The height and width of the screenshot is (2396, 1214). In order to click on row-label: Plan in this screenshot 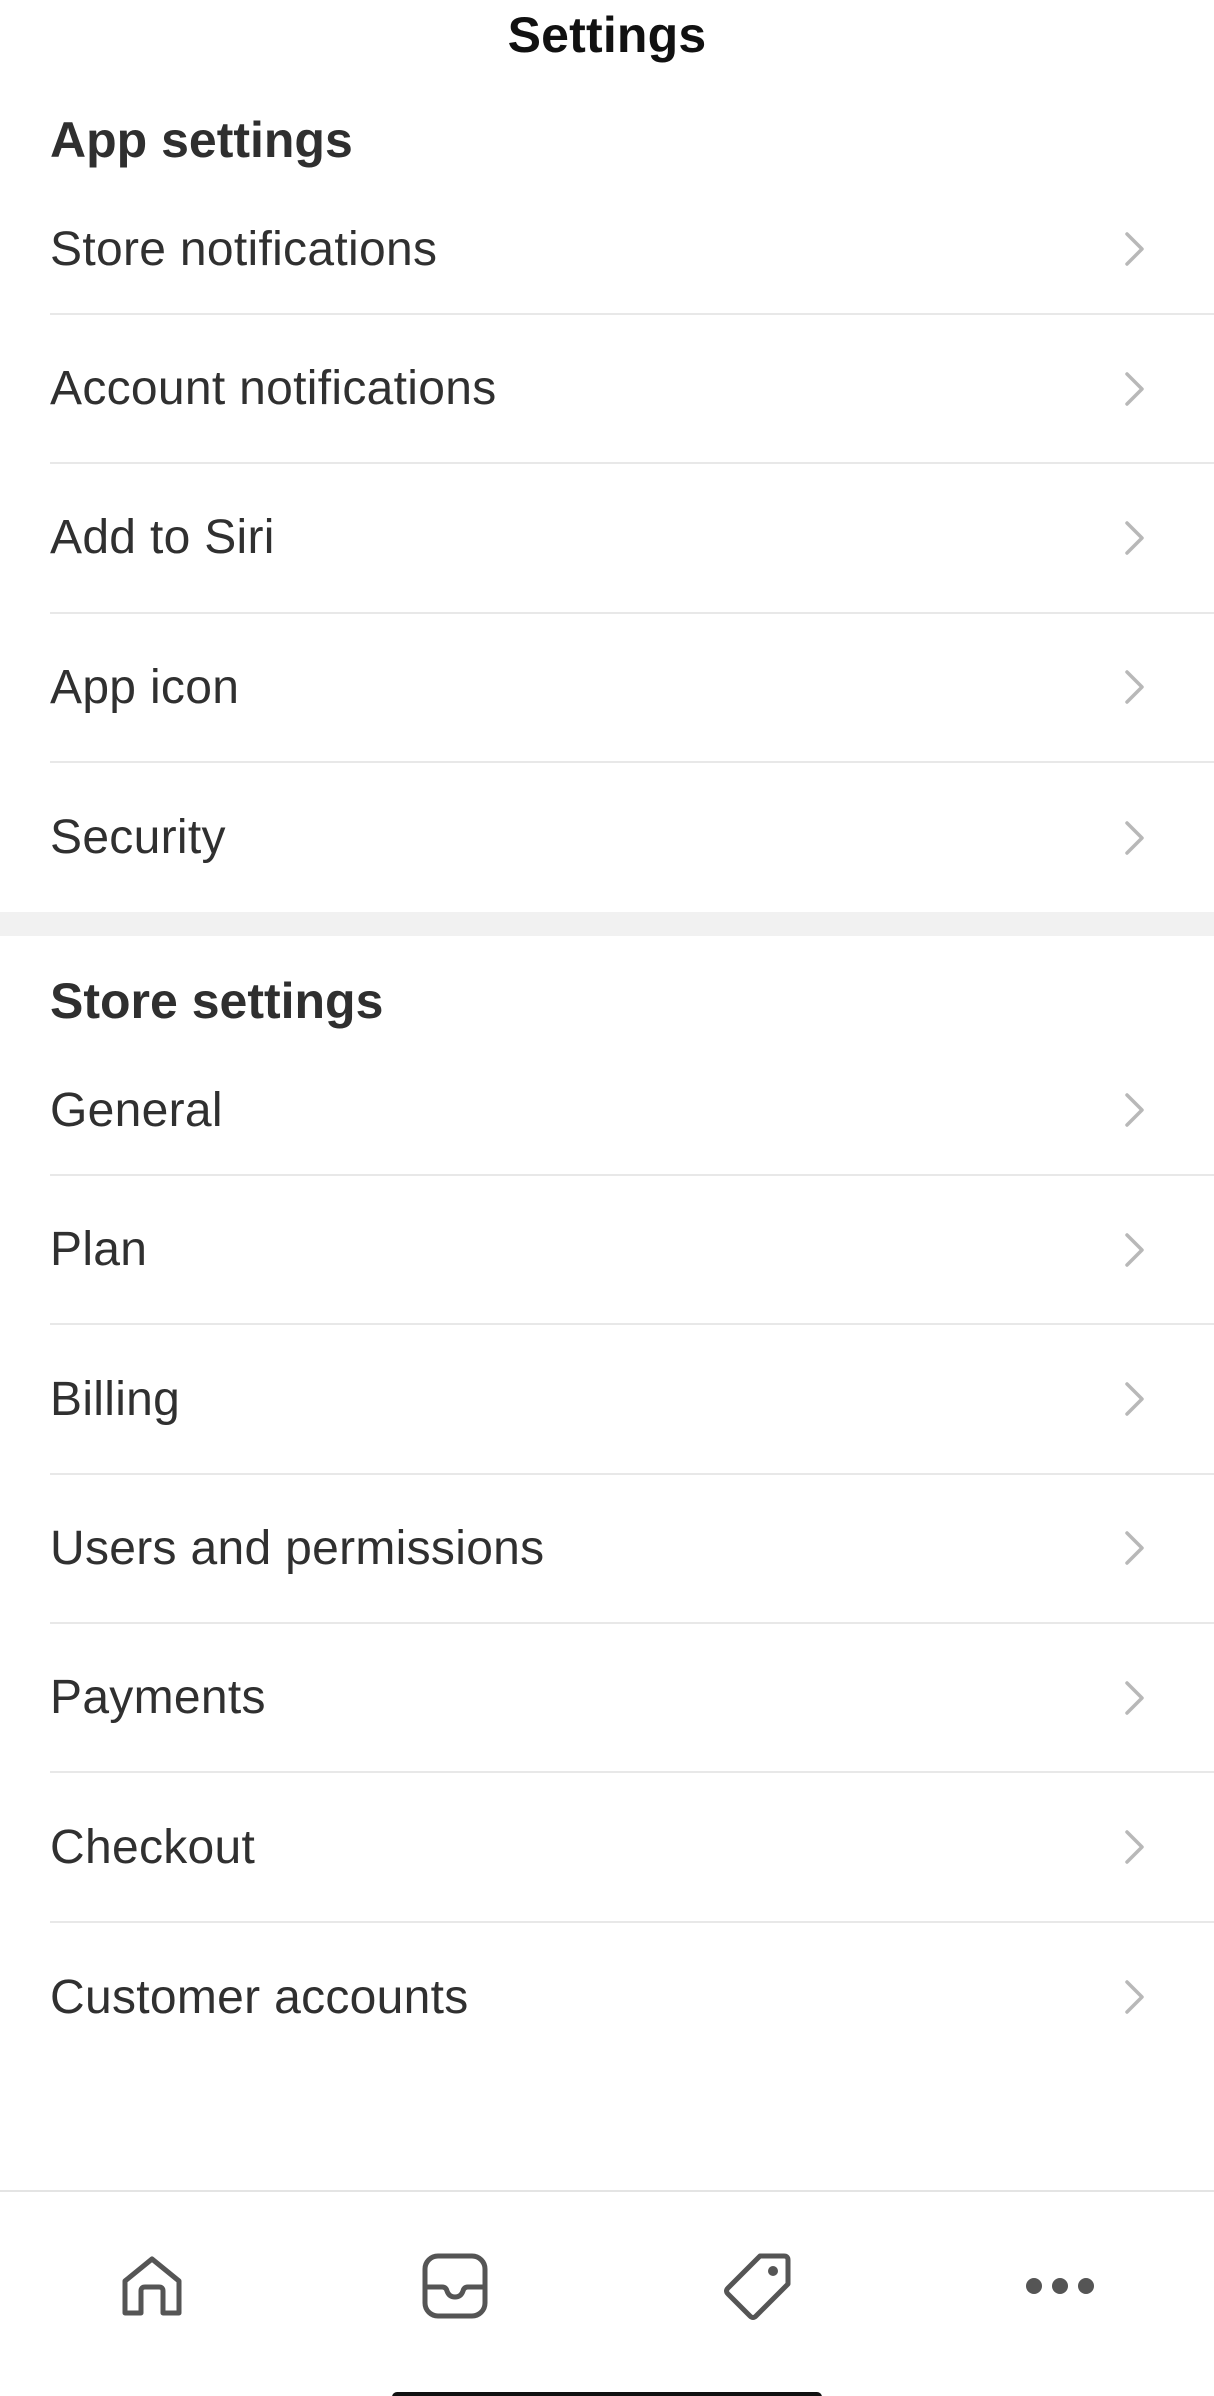, I will do `click(99, 1250)`.